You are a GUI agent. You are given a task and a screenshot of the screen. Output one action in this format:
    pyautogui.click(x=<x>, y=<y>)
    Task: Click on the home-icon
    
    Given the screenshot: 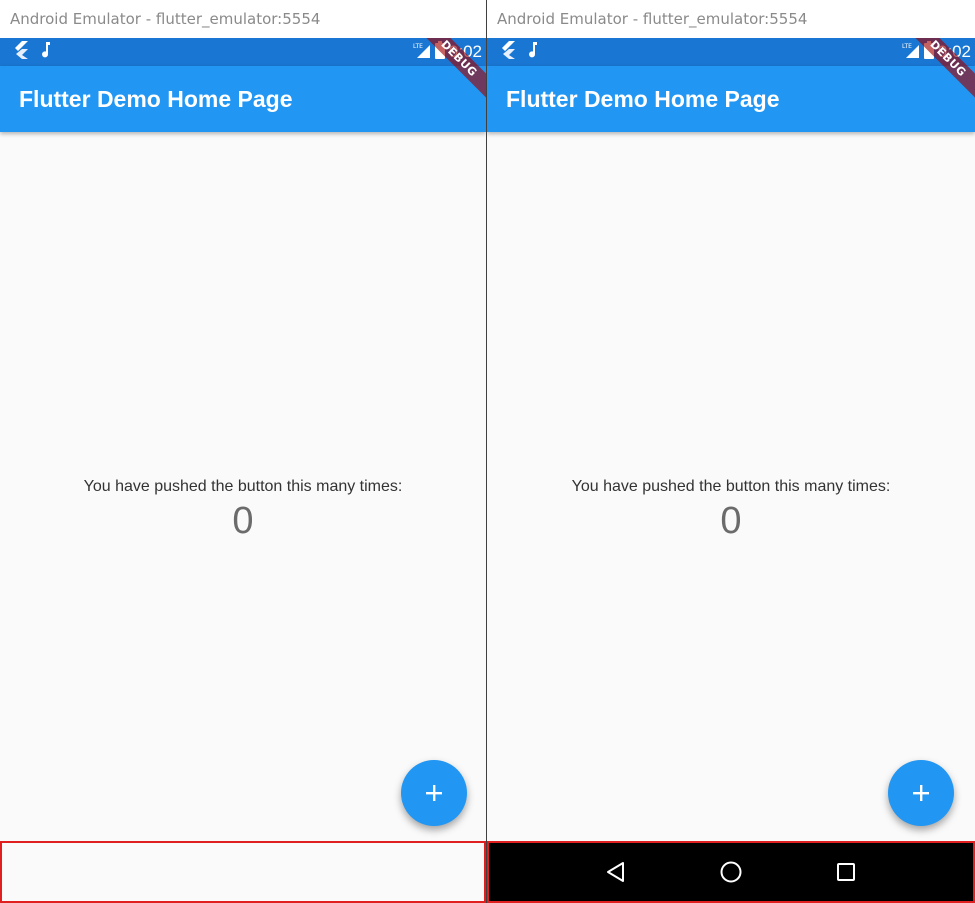 What is the action you would take?
    pyautogui.click(x=731, y=872)
    